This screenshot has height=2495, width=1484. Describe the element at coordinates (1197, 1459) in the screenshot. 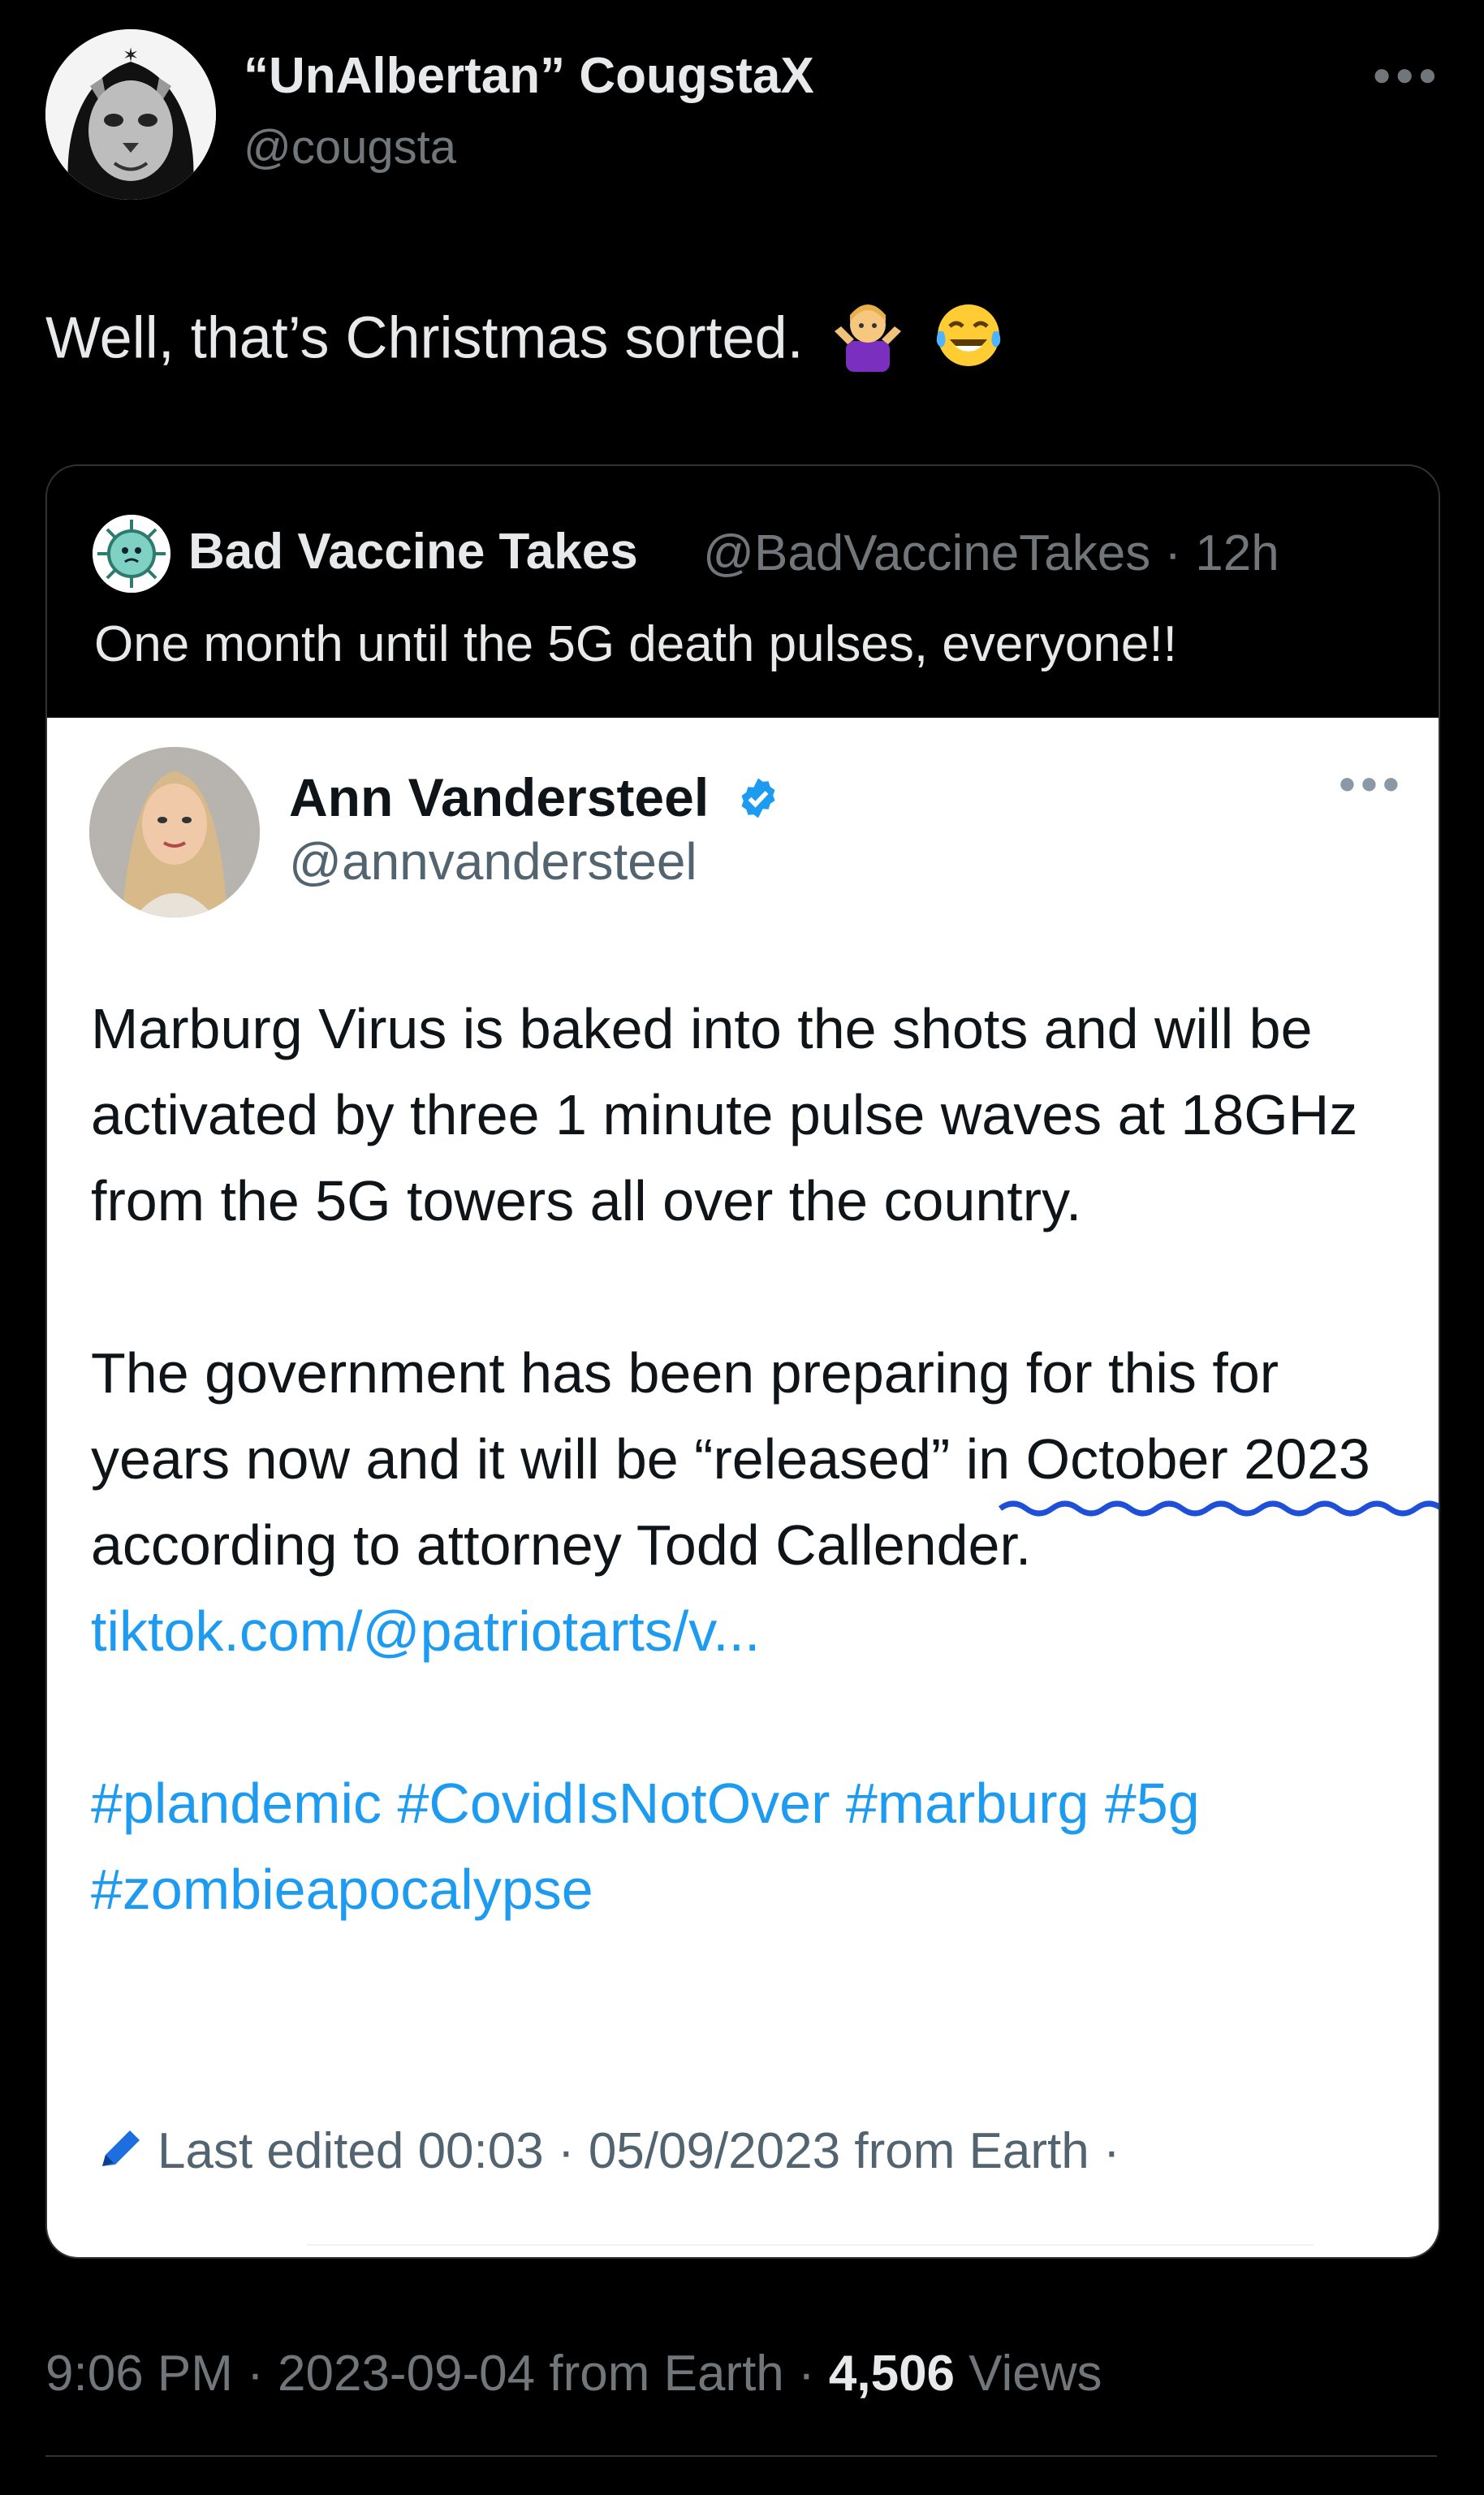

I see `underlined-date-text: October 2023` at that location.